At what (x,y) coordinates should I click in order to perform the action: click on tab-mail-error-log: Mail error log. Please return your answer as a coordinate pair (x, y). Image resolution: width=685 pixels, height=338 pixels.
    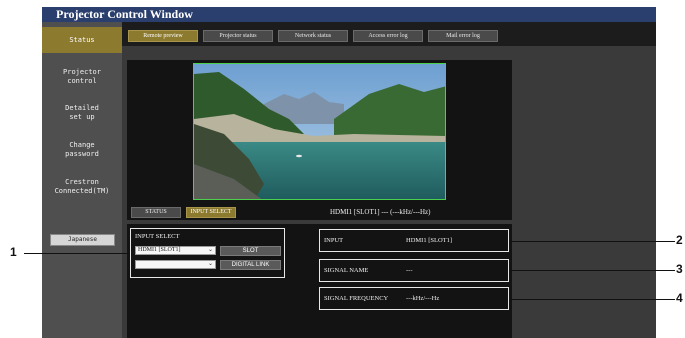
    Looking at the image, I should click on (463, 36).